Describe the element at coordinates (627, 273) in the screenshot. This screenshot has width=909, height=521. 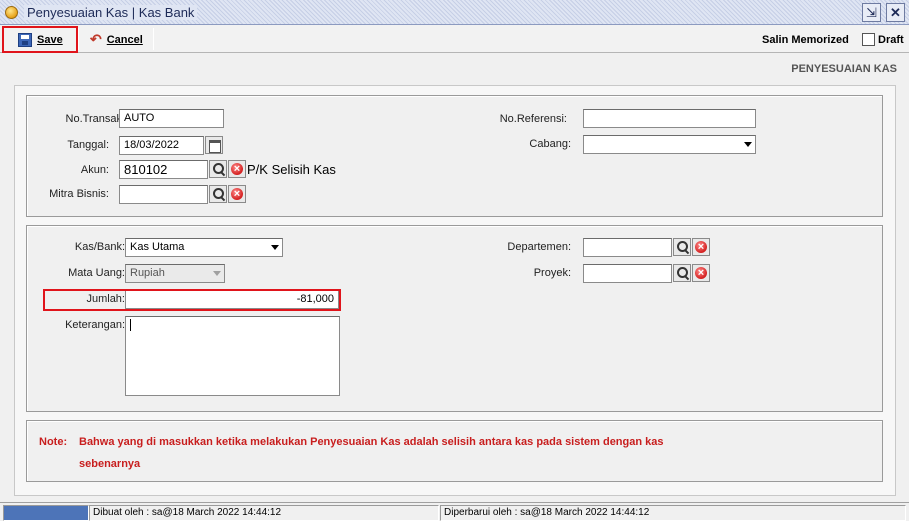
I see `proyek-field` at that location.